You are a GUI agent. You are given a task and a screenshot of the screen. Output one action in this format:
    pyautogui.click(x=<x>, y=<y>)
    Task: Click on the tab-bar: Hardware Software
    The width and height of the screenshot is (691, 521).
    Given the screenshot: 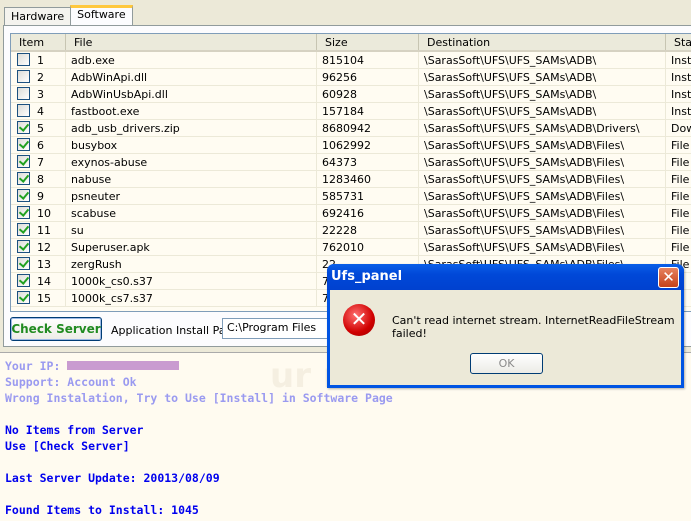 What is the action you would take?
    pyautogui.click(x=68, y=15)
    